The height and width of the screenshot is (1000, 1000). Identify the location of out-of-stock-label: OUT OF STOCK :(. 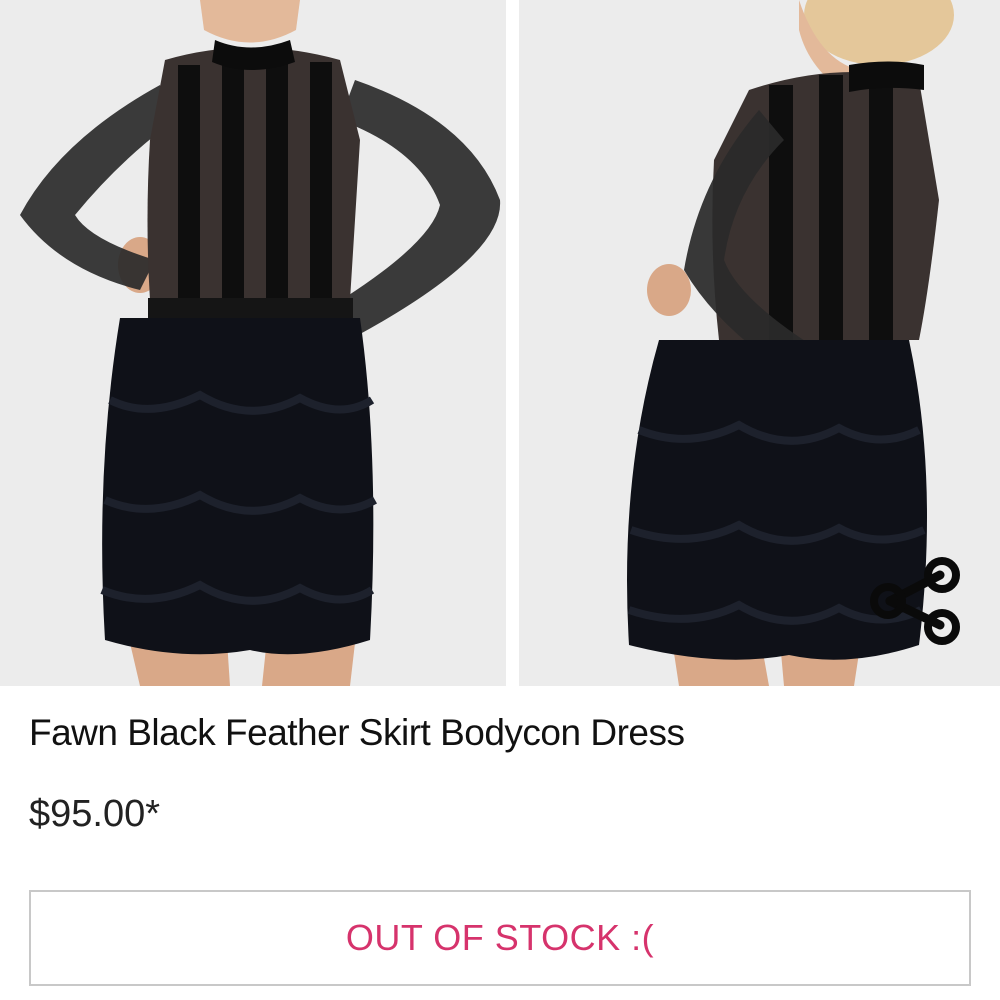
(500, 937).